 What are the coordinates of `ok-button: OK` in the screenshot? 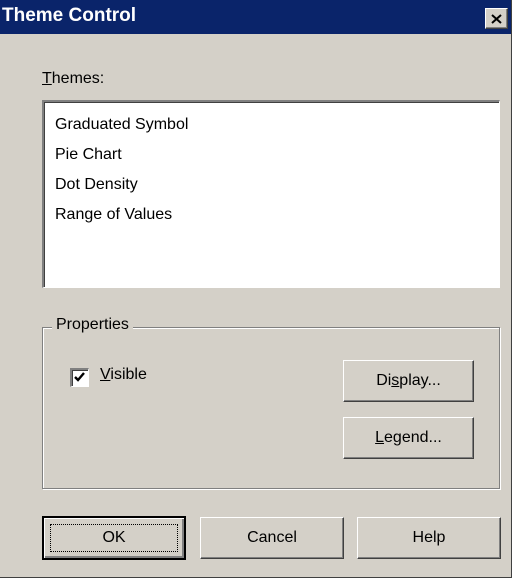 It's located at (114, 538).